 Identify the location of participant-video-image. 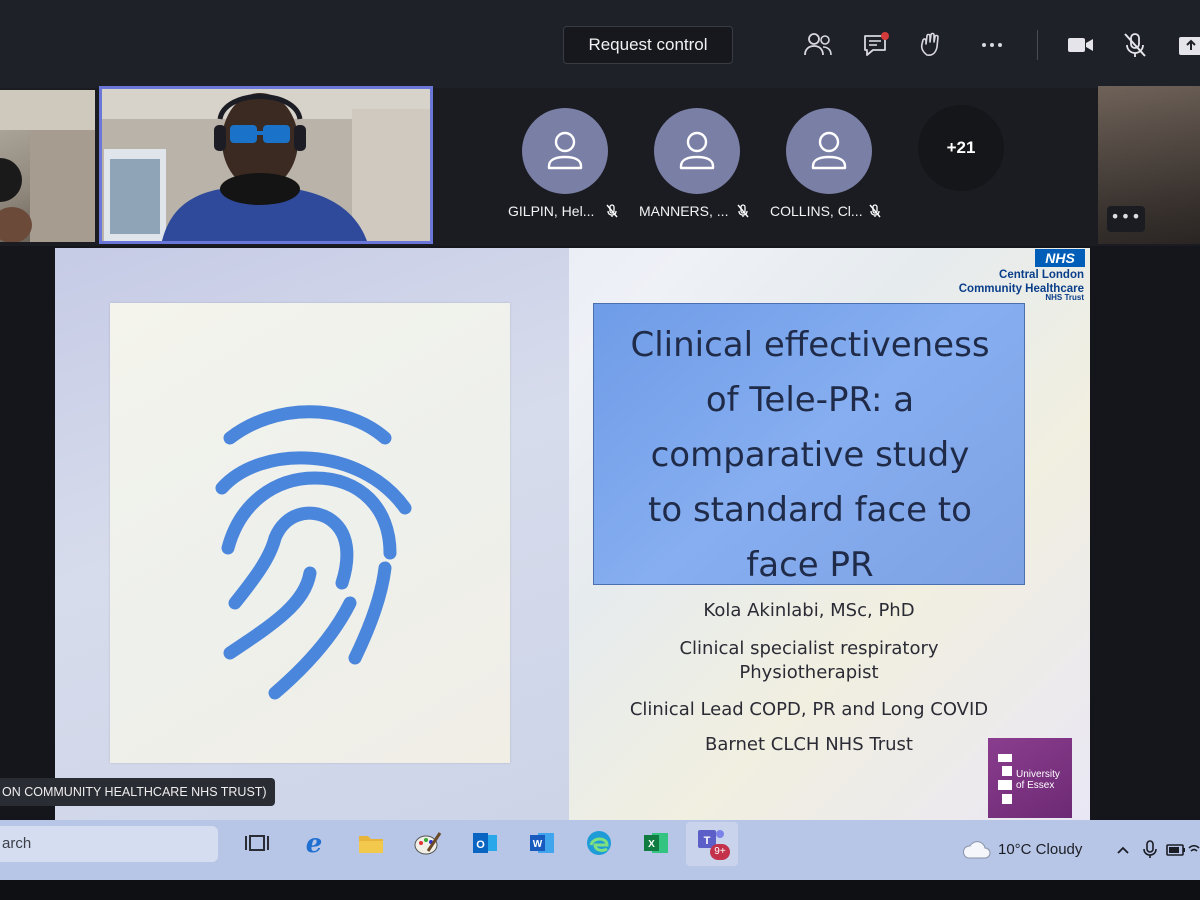
(47, 166).